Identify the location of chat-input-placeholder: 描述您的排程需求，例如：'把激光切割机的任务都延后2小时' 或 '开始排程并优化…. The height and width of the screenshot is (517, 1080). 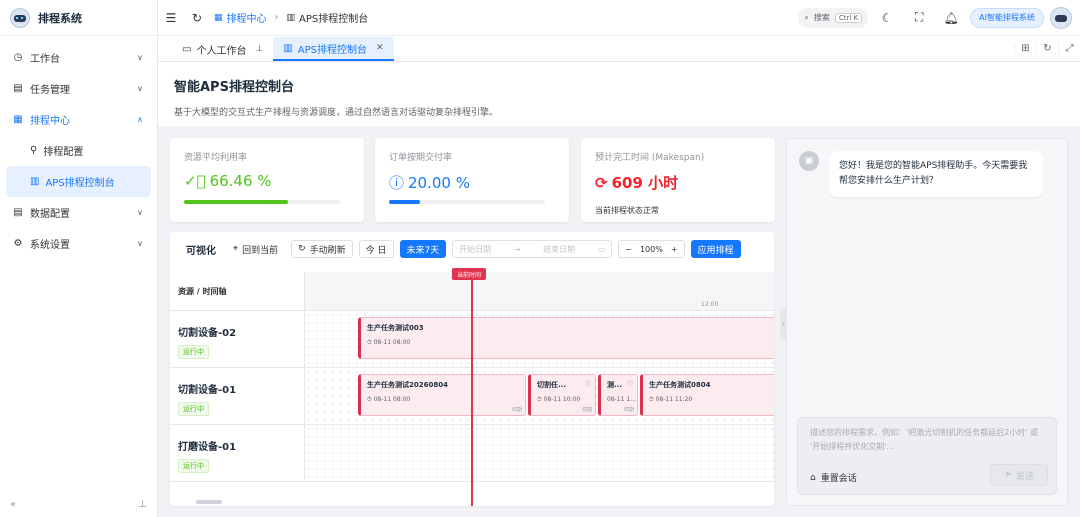
(927, 440).